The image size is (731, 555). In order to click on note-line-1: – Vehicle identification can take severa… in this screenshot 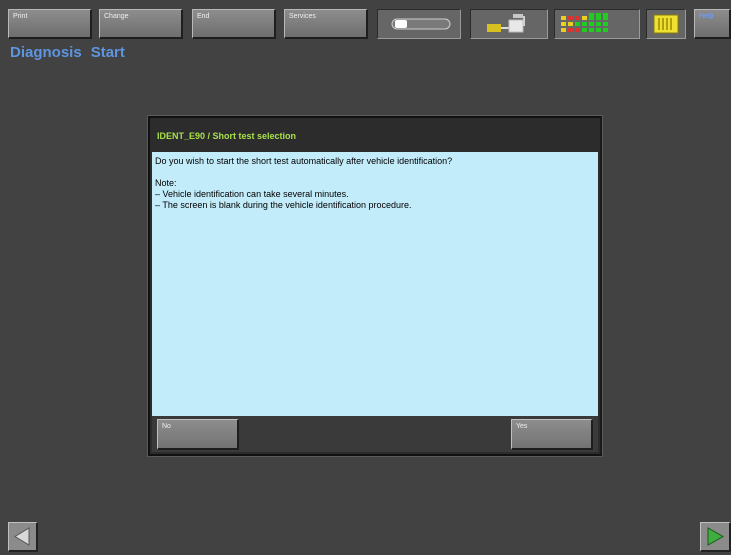, I will do `click(252, 194)`.